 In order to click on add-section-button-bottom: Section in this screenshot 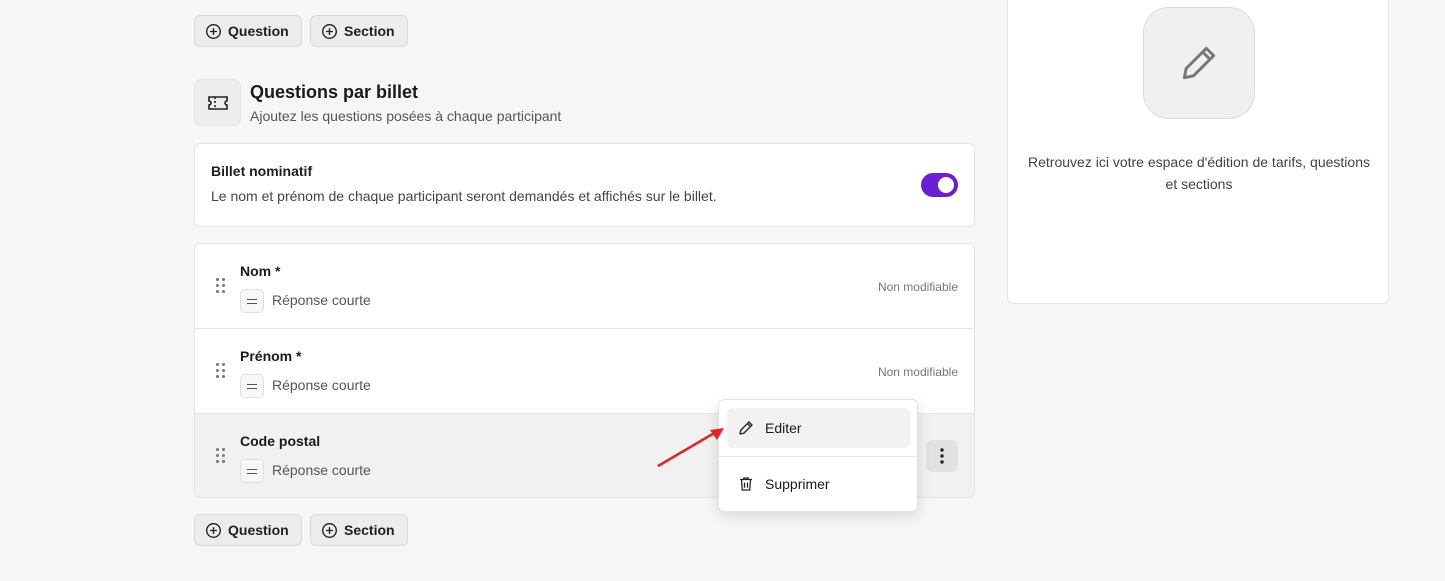, I will do `click(359, 530)`.